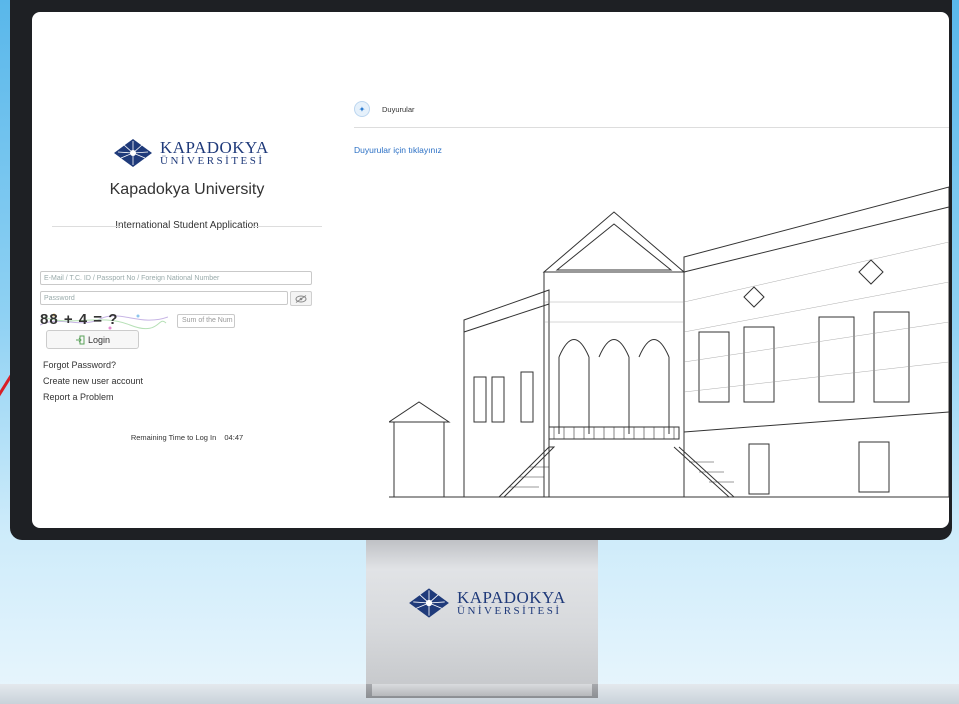 This screenshot has width=959, height=704. What do you see at coordinates (509, 611) in the screenshot?
I see `stand-logo-line2: ÜNİVERSİTESİ` at bounding box center [509, 611].